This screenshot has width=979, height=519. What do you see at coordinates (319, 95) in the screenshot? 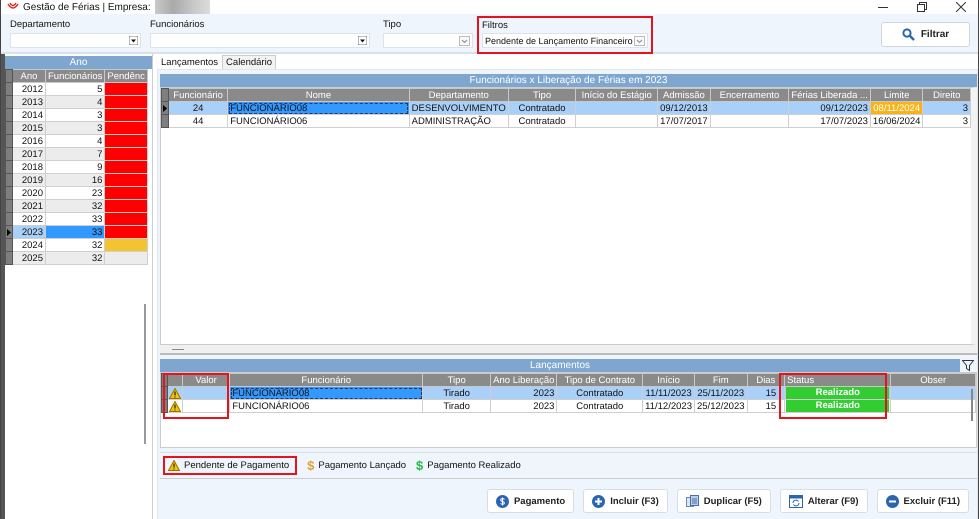
I see `column-header: Nome` at bounding box center [319, 95].